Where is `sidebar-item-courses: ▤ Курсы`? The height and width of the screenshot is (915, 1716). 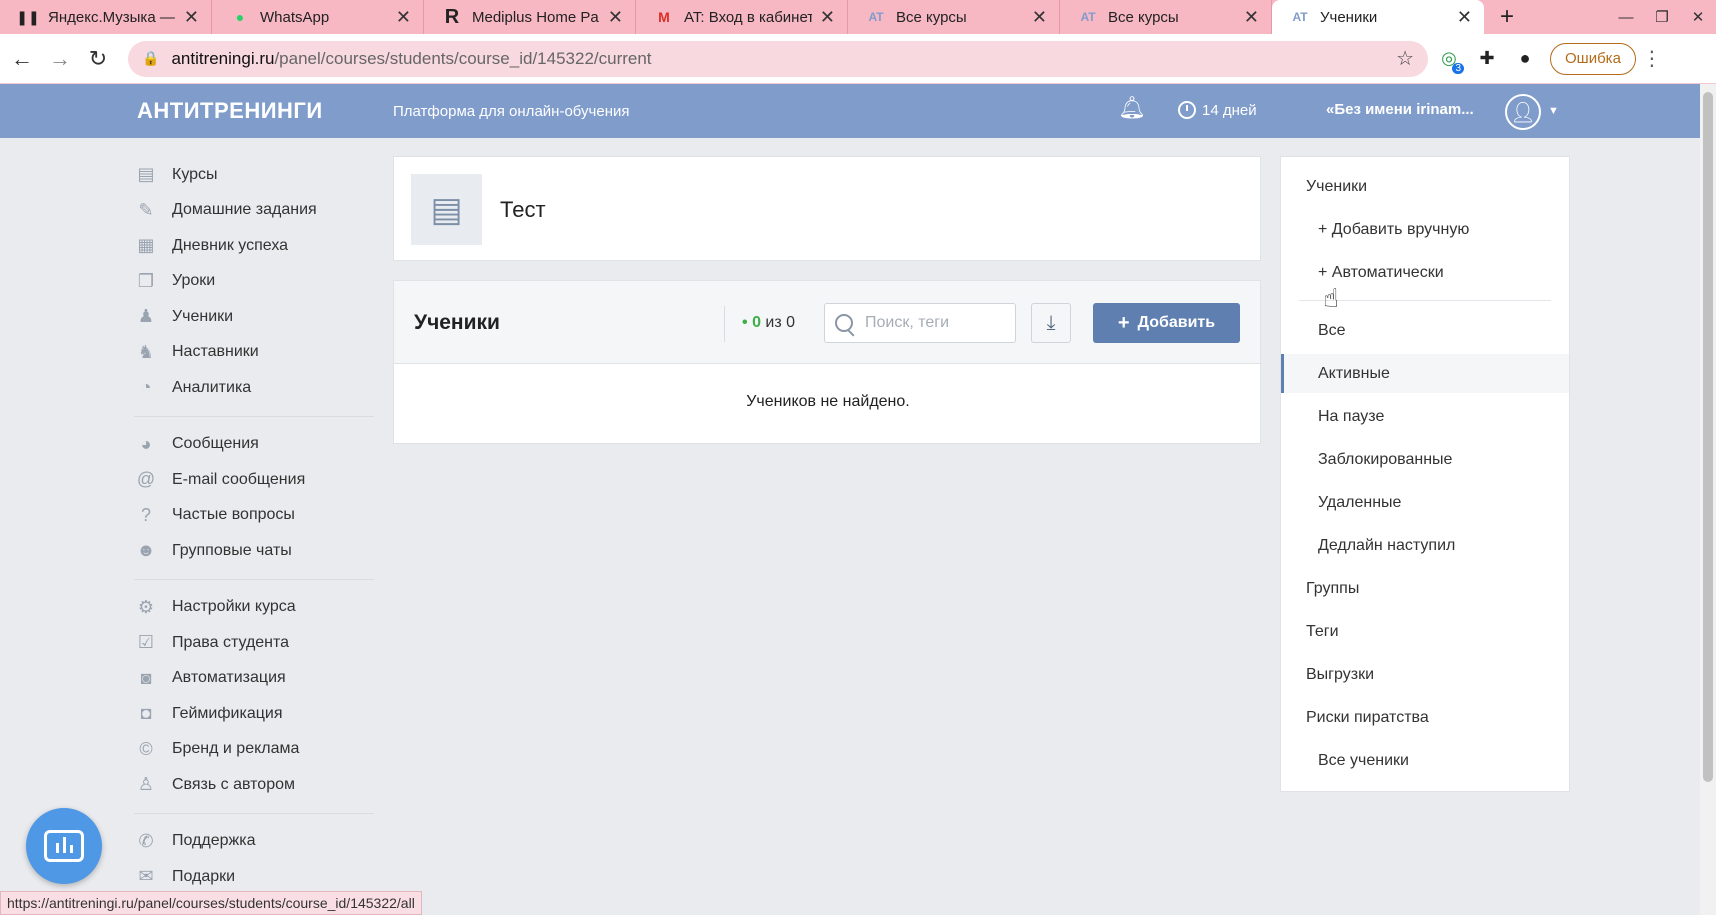
sidebar-item-courses: ▤ Курсы is located at coordinates (254, 175).